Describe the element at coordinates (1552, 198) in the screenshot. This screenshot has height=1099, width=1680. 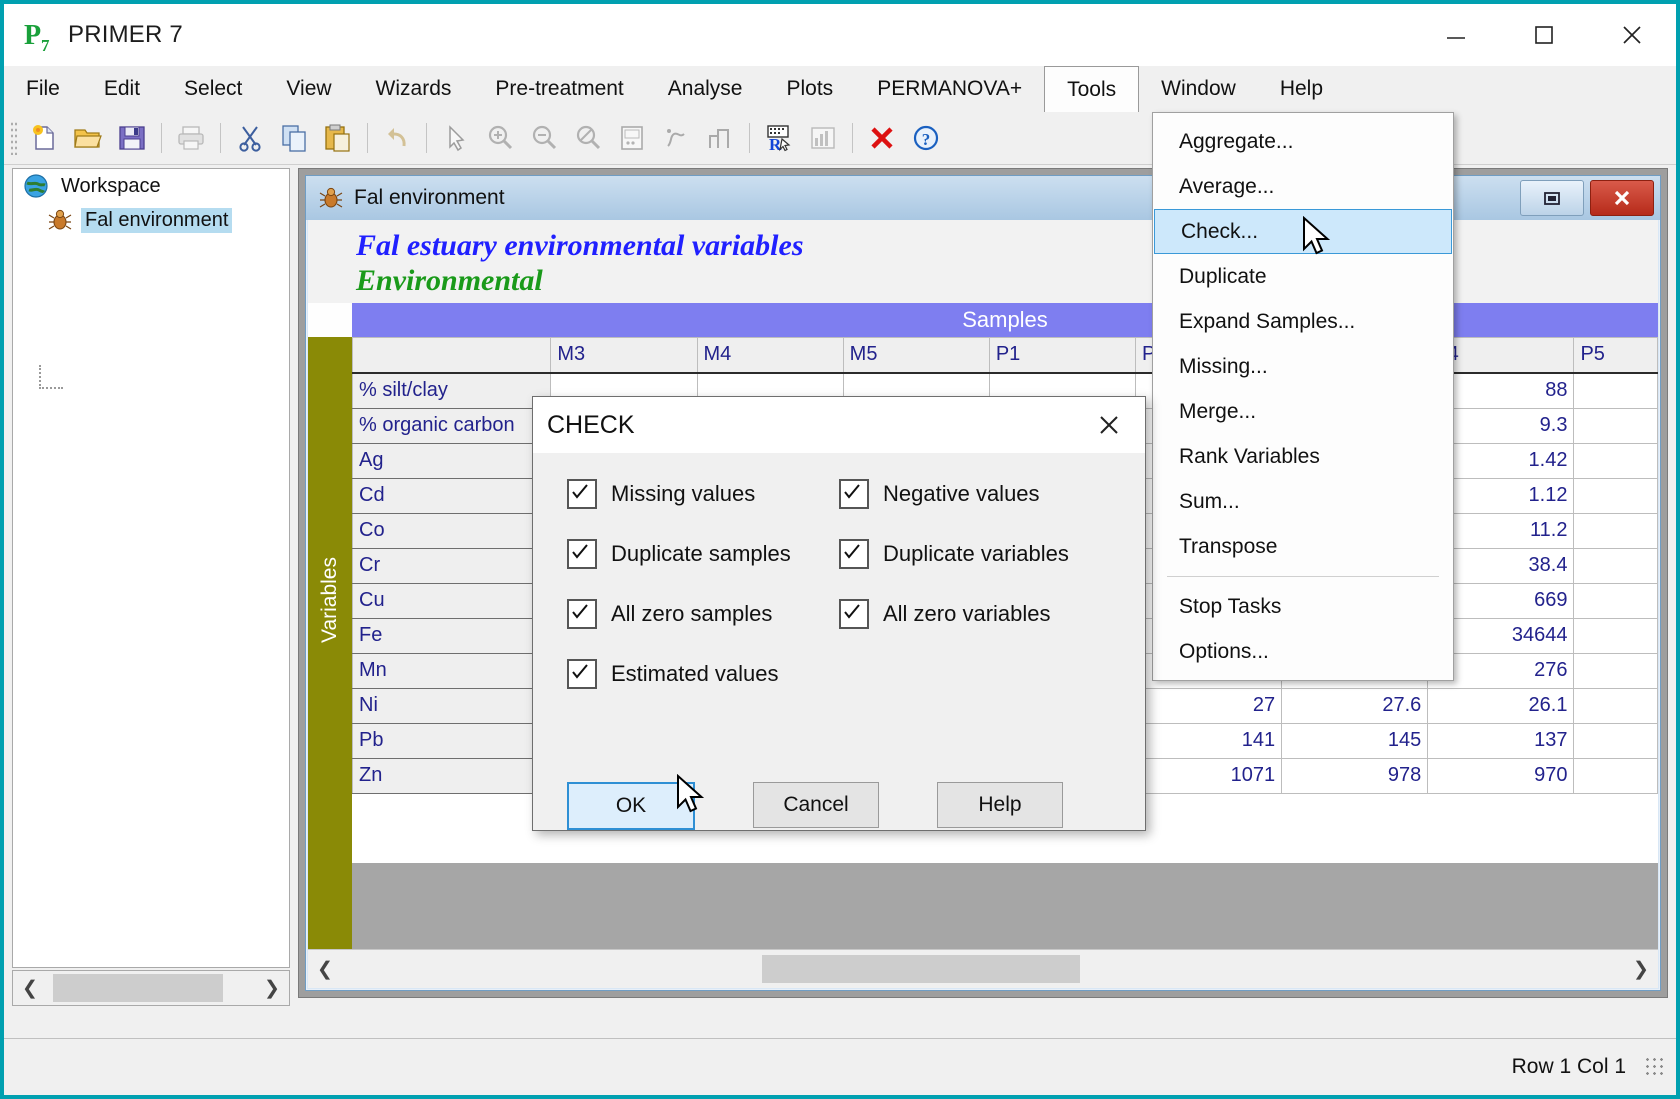
I see `data-window-restore-button` at that location.